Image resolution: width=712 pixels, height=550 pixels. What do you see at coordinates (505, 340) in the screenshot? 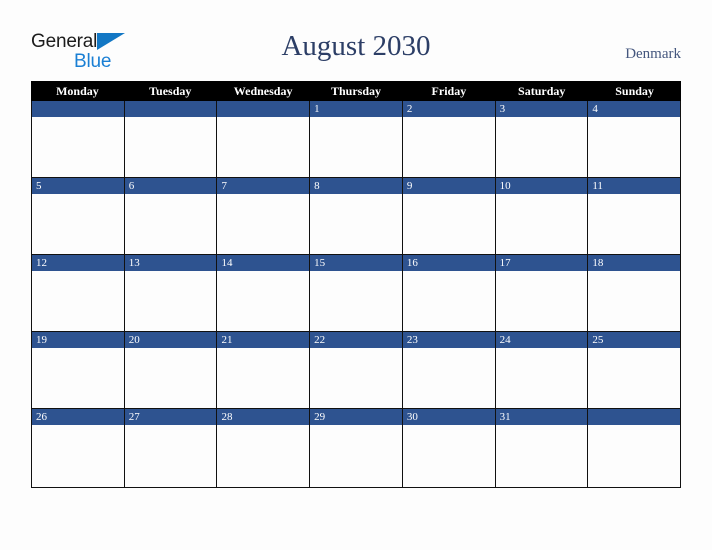
I see `day-number: 24` at bounding box center [505, 340].